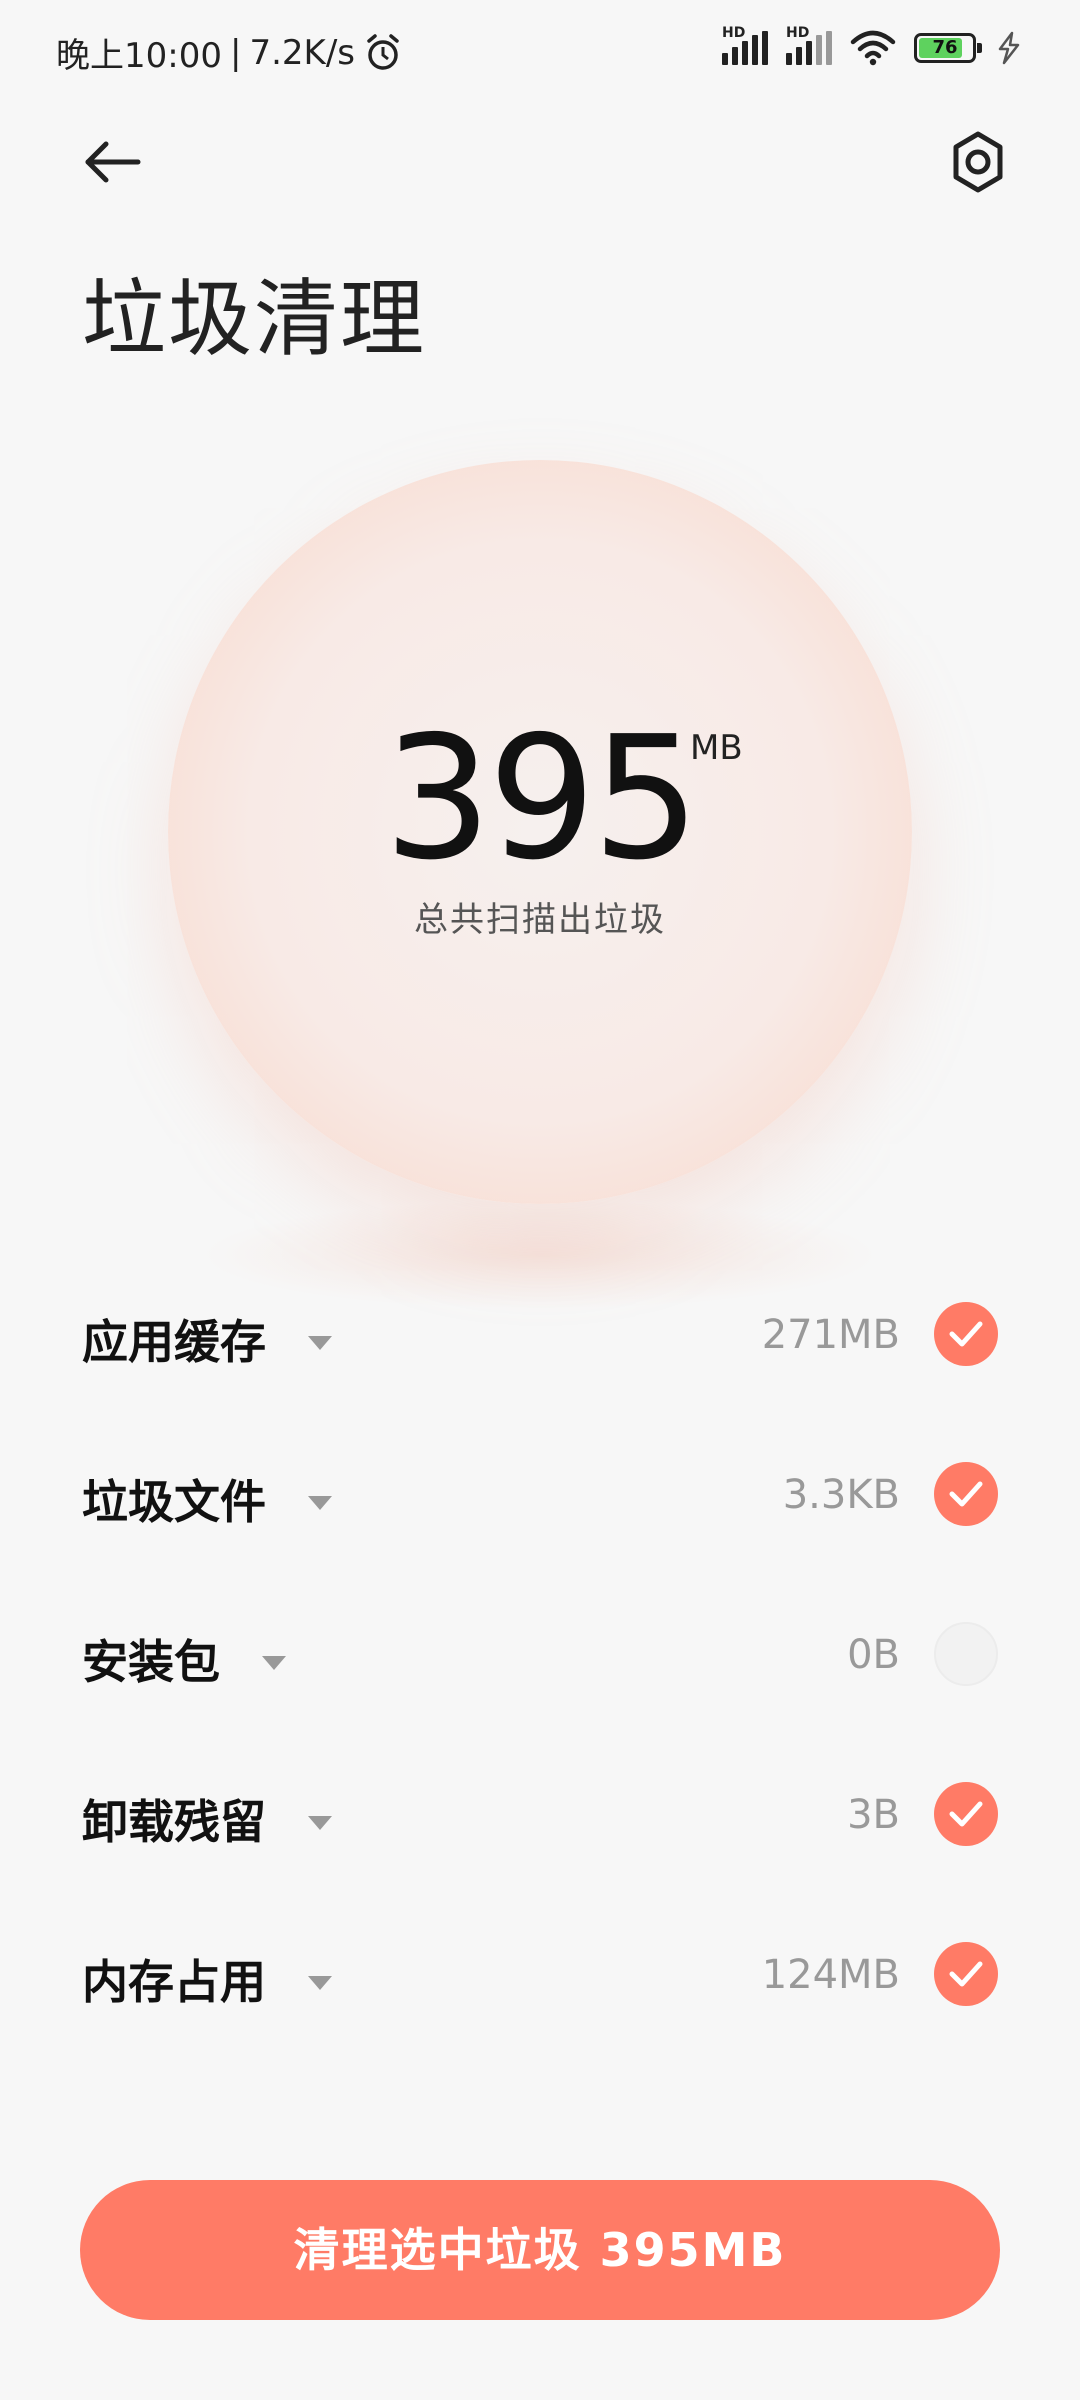 This screenshot has height=2400, width=1080. I want to click on clean-selected-button: 清理选中垃圾 395MB, so click(540, 2250).